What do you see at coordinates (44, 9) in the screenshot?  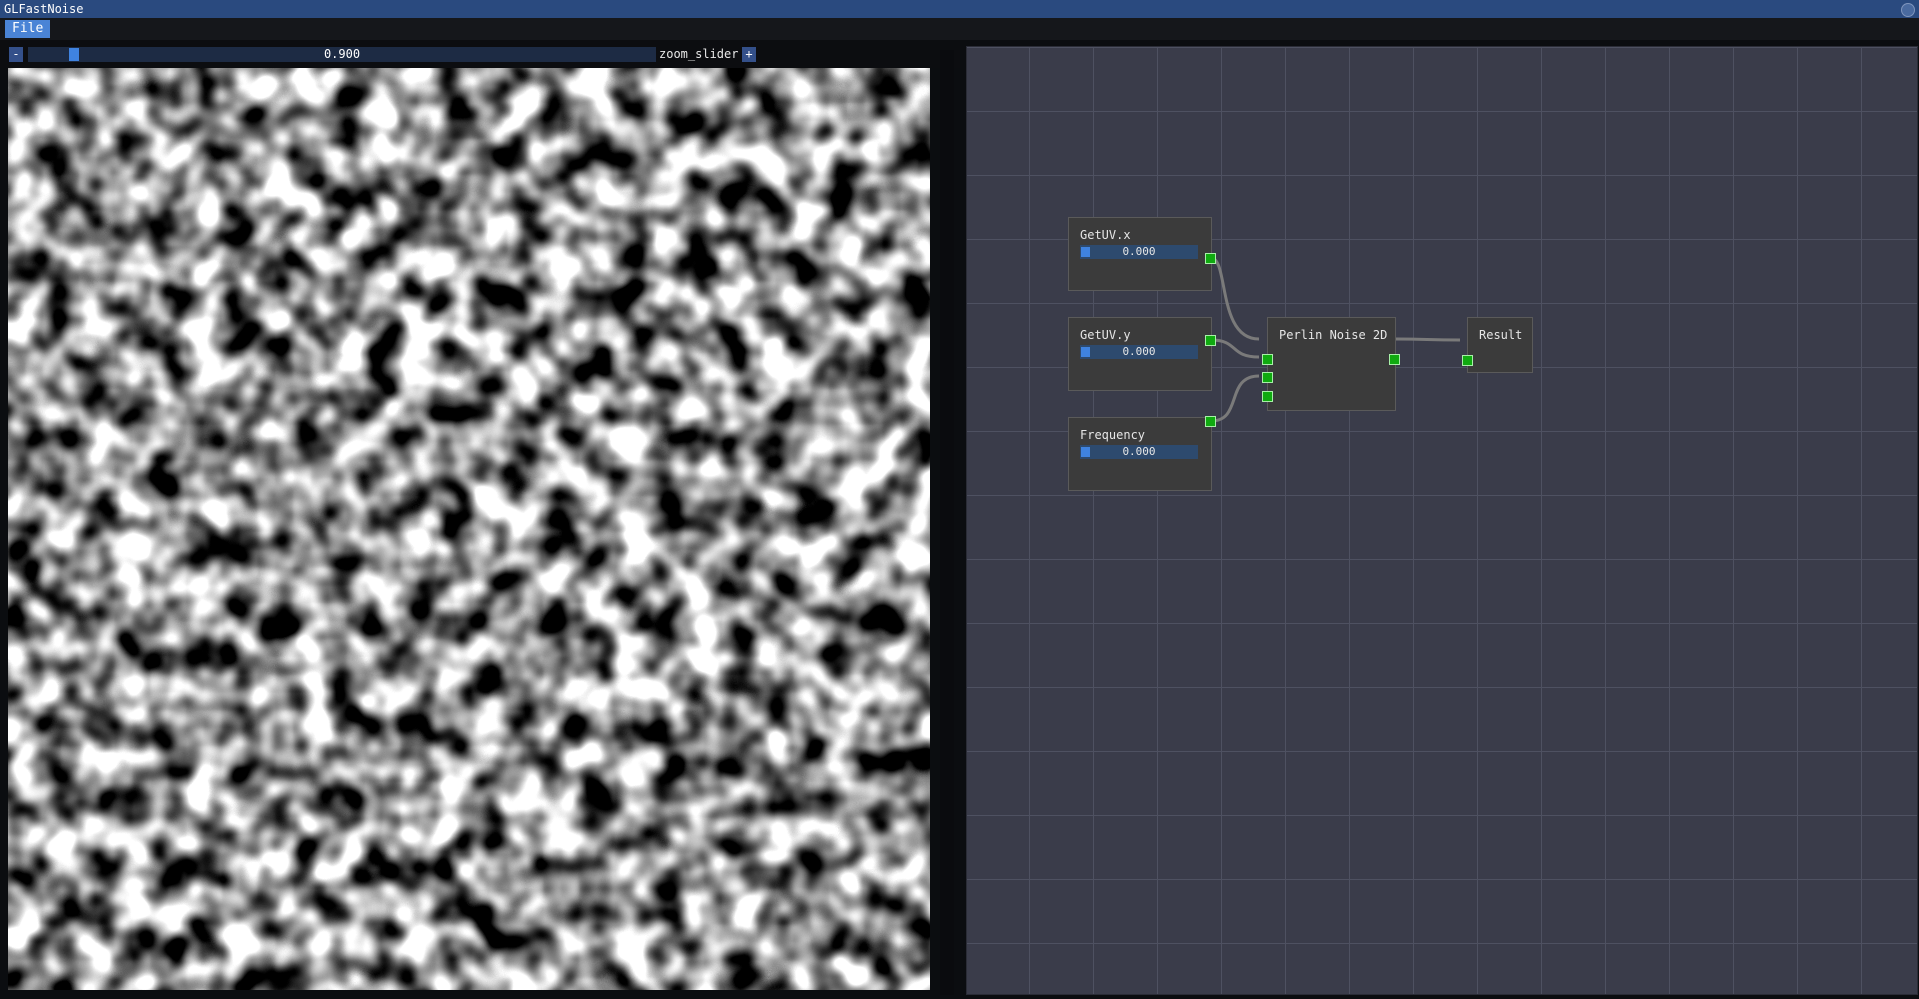 I see `window-title: GLFastNoise` at bounding box center [44, 9].